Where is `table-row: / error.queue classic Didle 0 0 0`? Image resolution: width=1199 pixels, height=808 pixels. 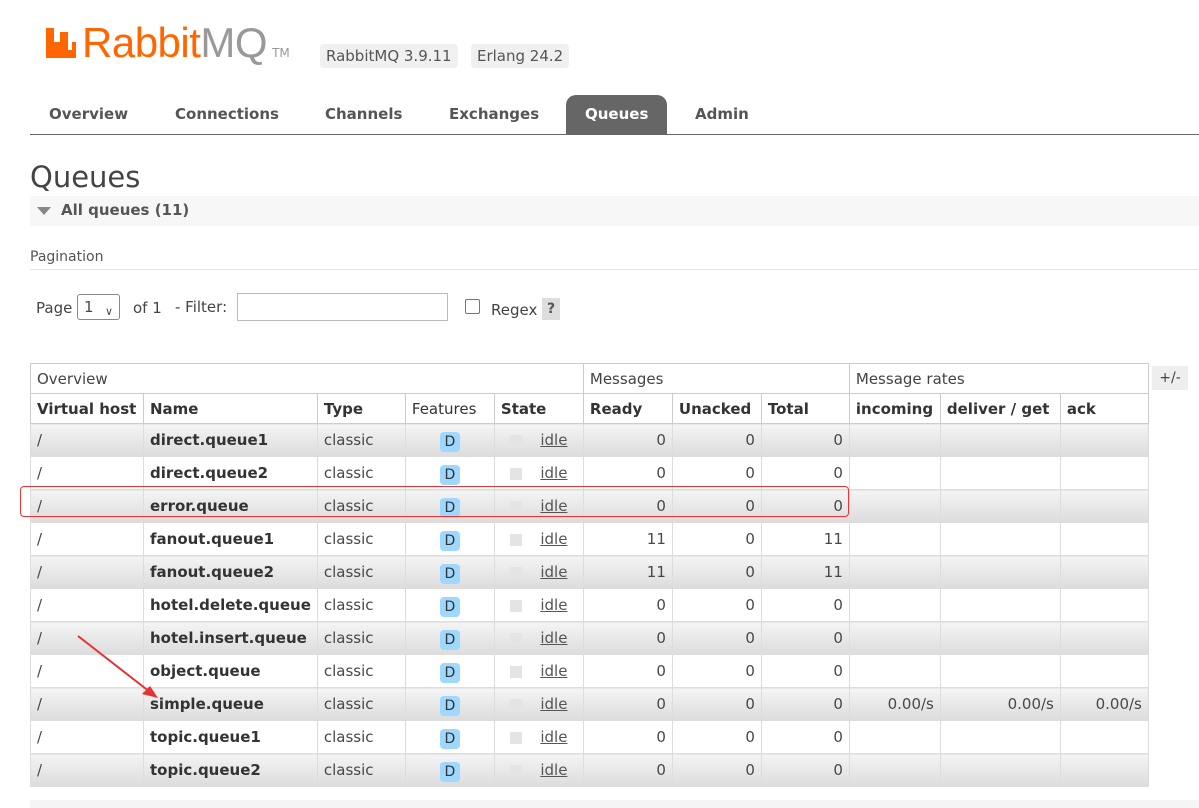
table-row: / error.queue classic Didle 0 0 0 is located at coordinates (589, 506).